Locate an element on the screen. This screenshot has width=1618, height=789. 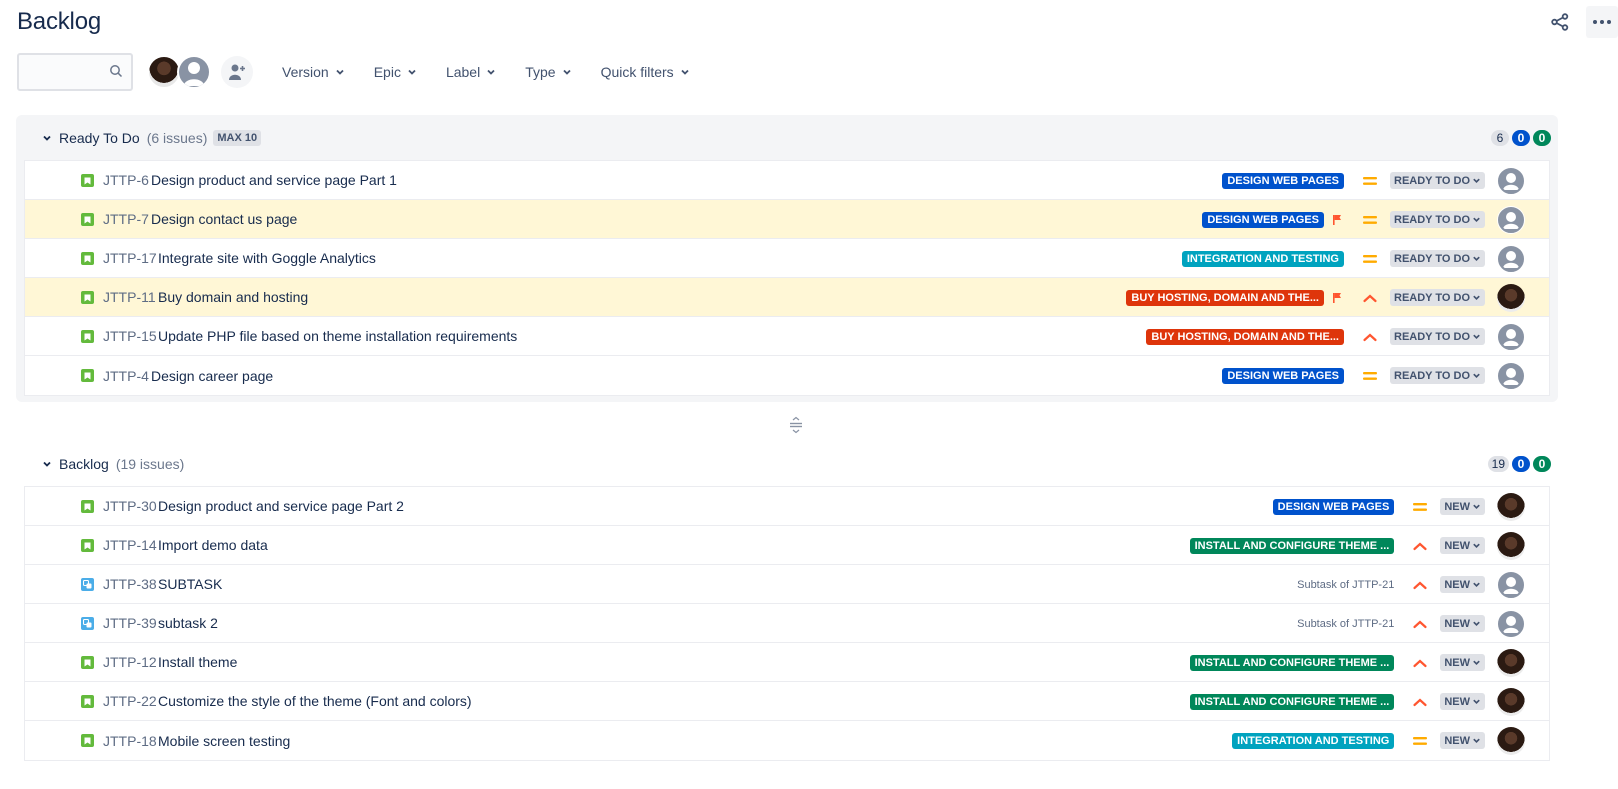
issue-summary: Import demo data is located at coordinates (213, 545).